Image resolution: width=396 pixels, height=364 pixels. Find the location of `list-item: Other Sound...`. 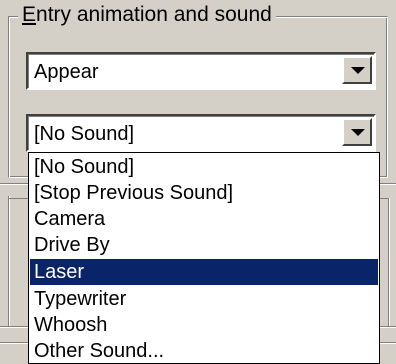

list-item: Other Sound... is located at coordinates (204, 351).